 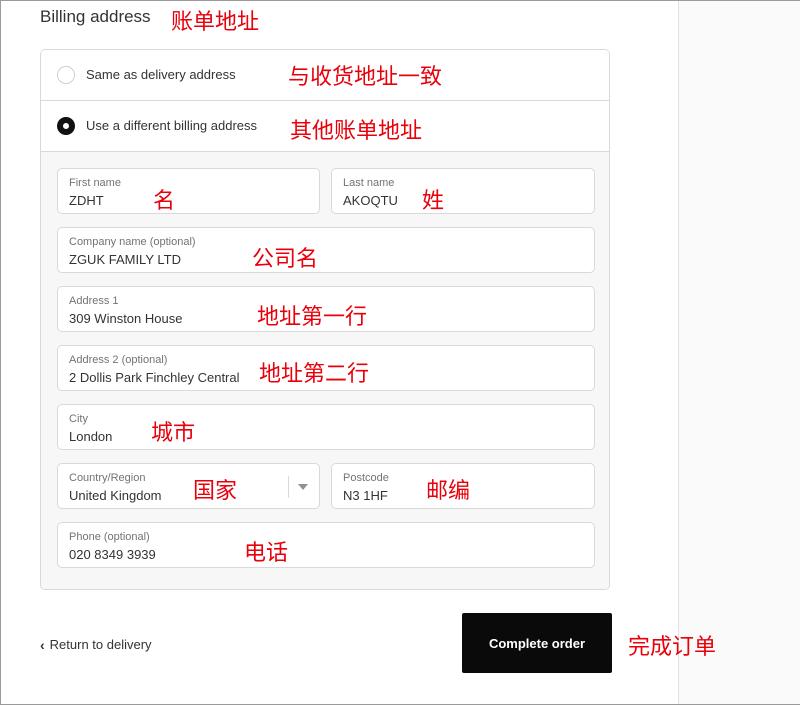 I want to click on first-name-field: First name ZDHT, so click(x=188, y=191).